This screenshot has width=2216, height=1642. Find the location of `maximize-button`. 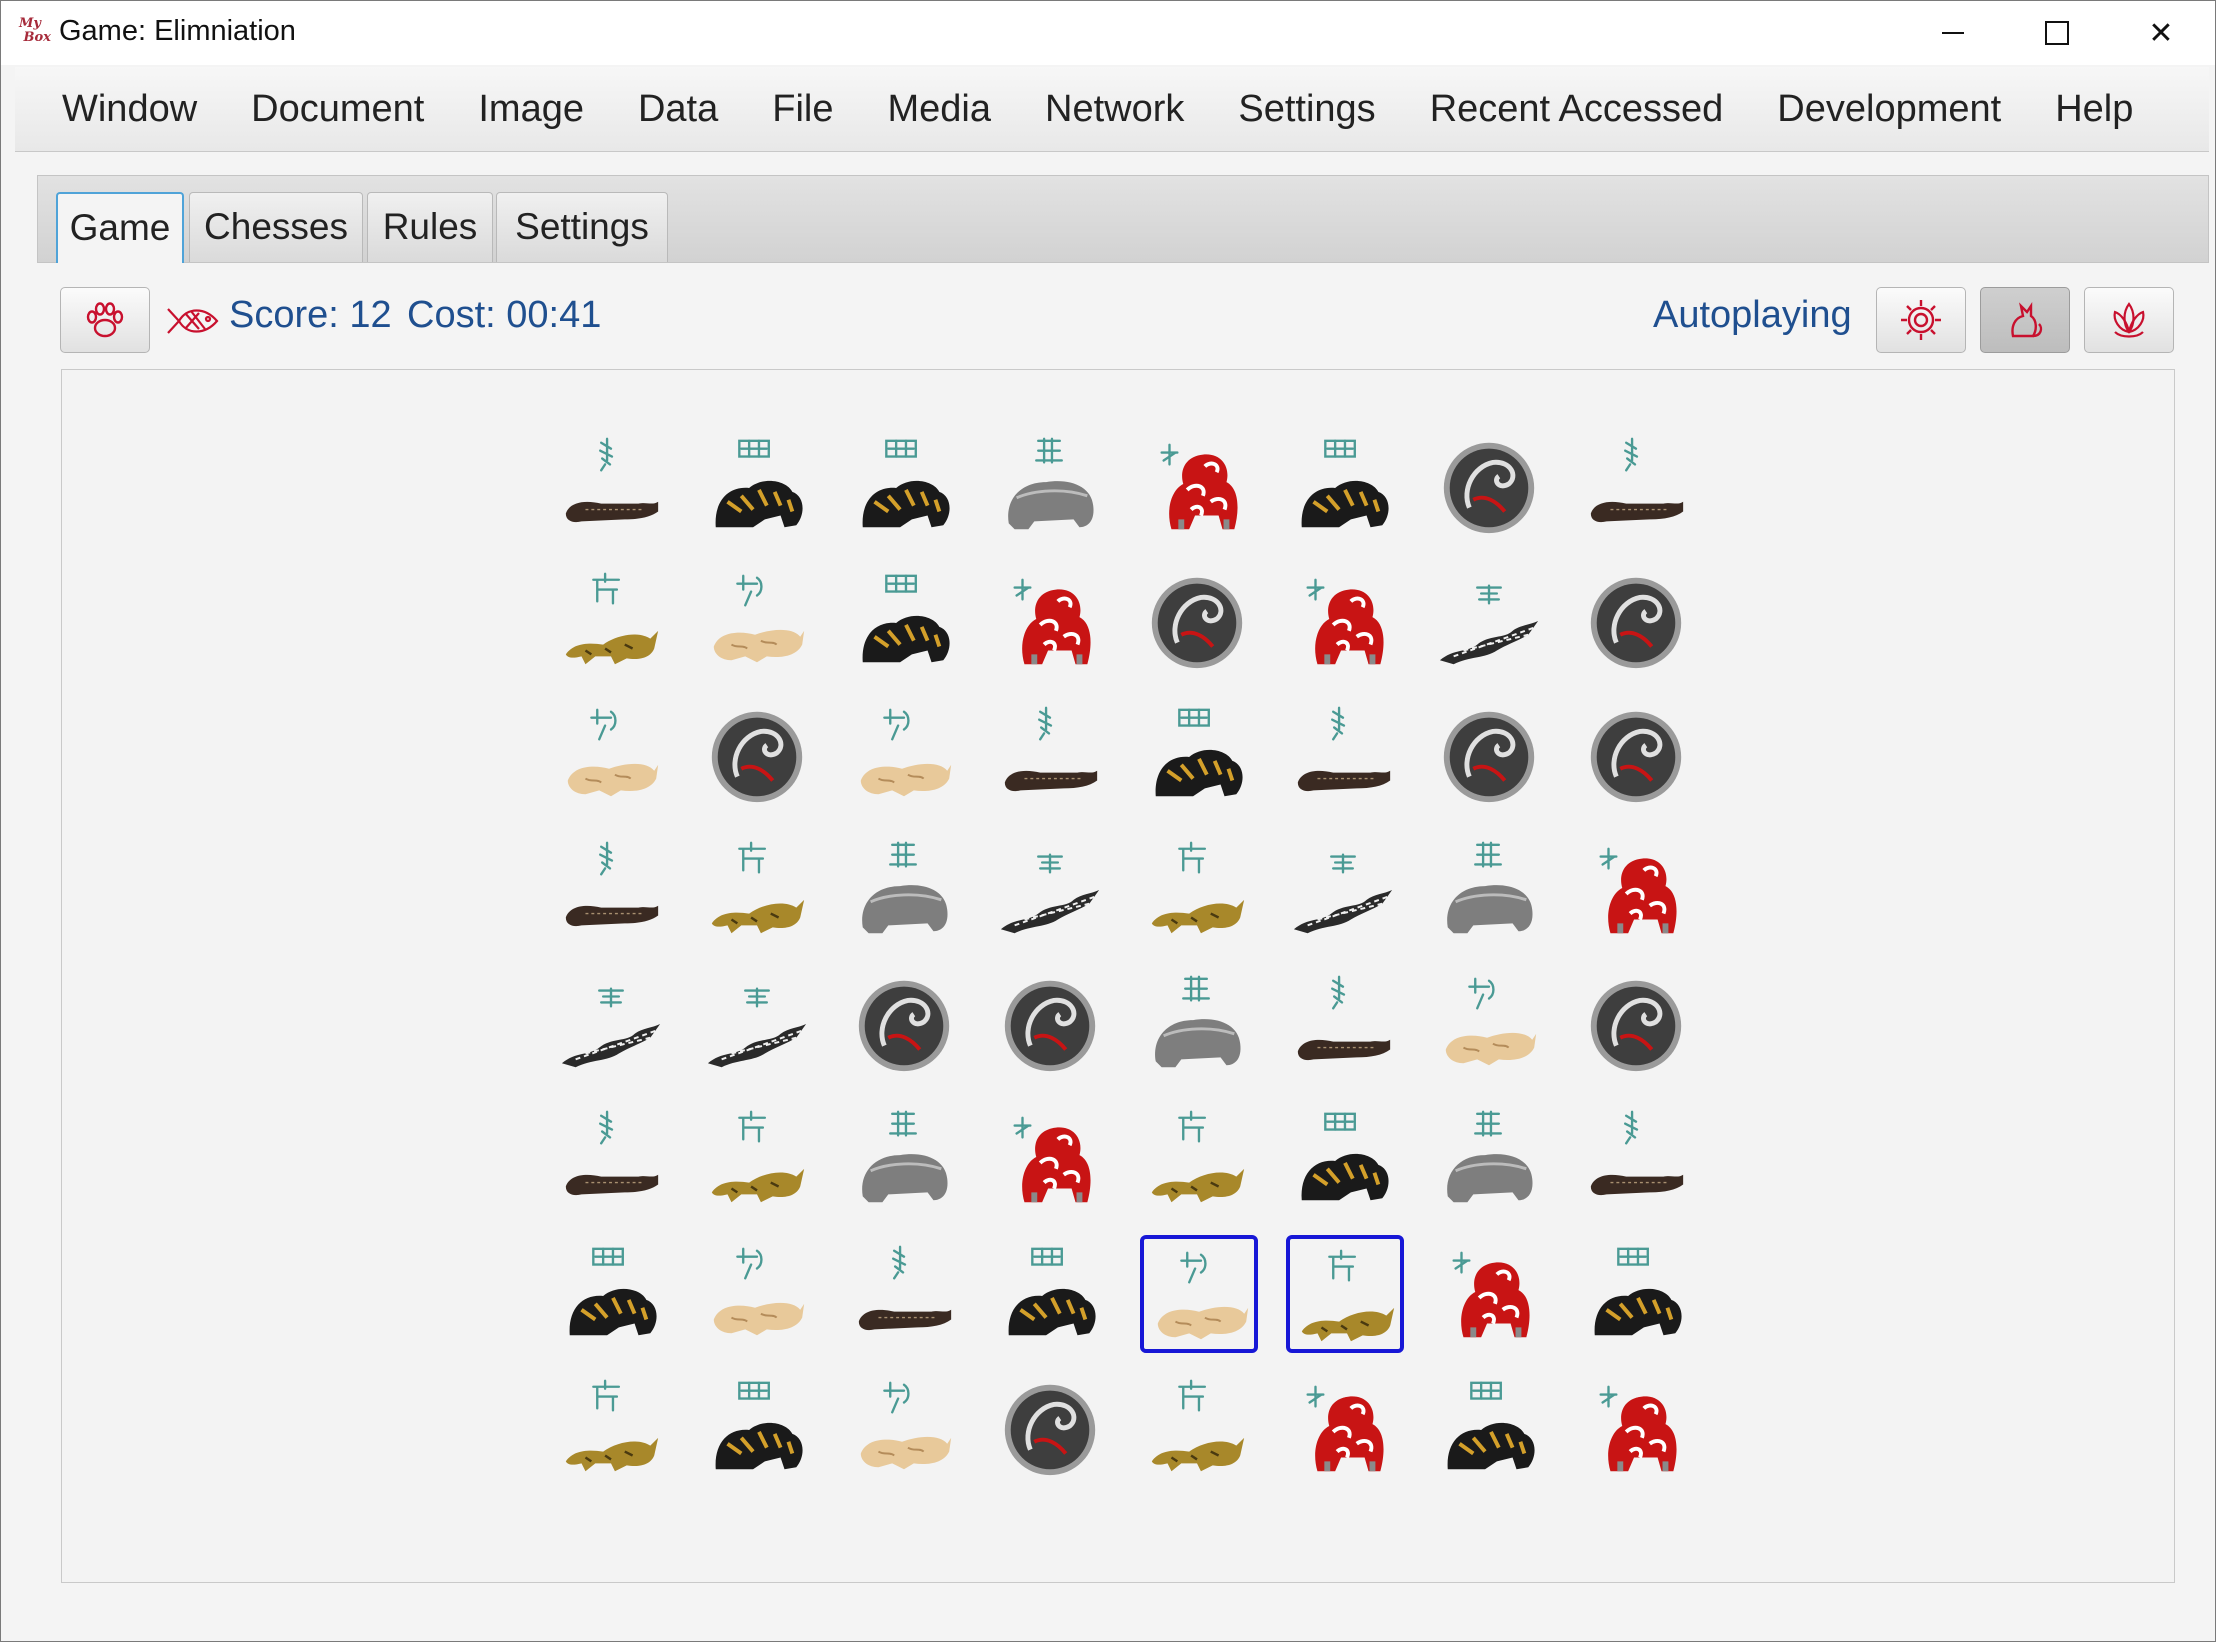

maximize-button is located at coordinates (2057, 33).